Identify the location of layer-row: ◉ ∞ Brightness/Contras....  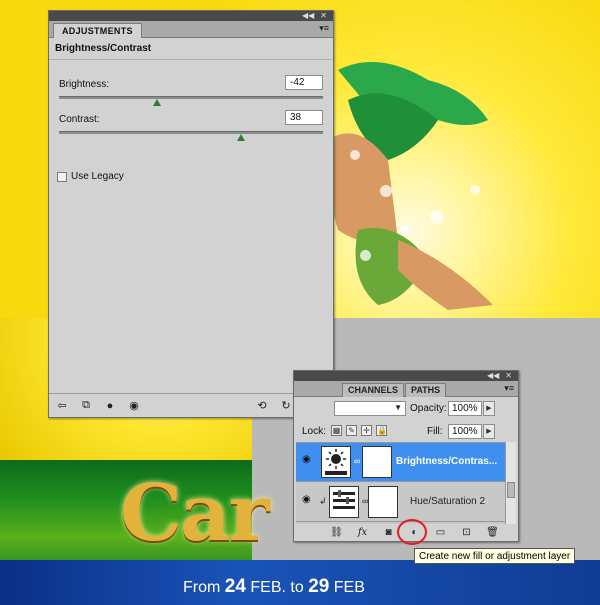
(401, 462).